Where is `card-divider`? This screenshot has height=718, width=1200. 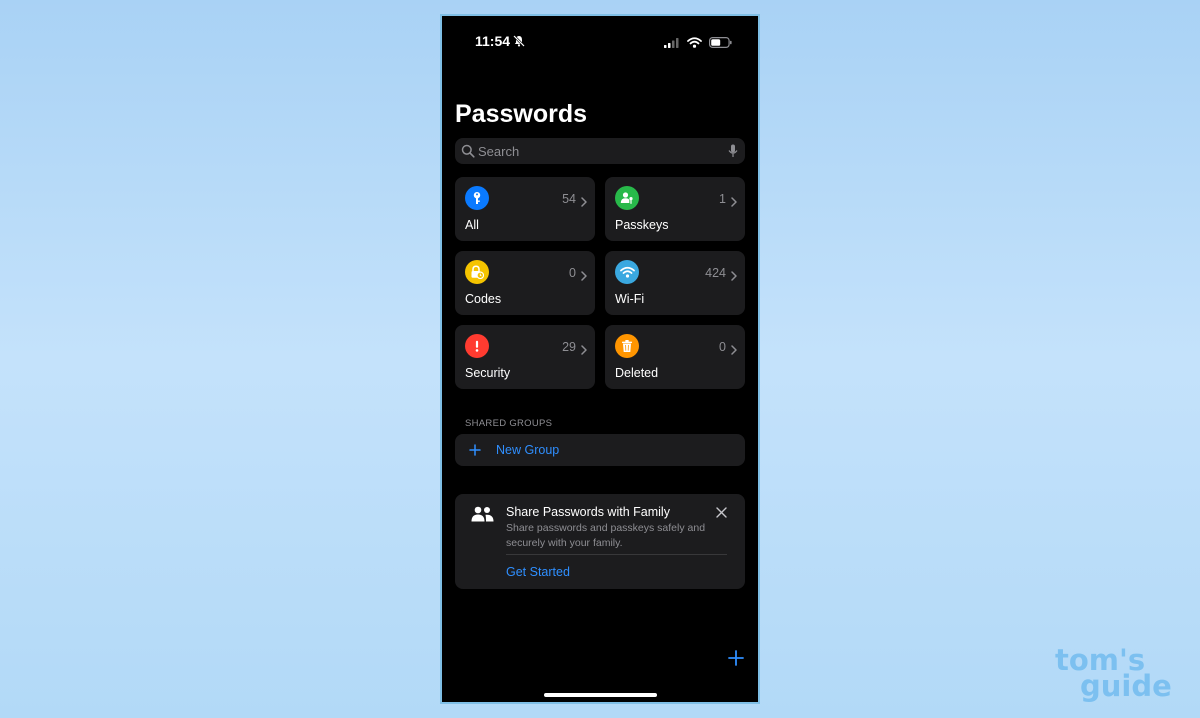 card-divider is located at coordinates (616, 554).